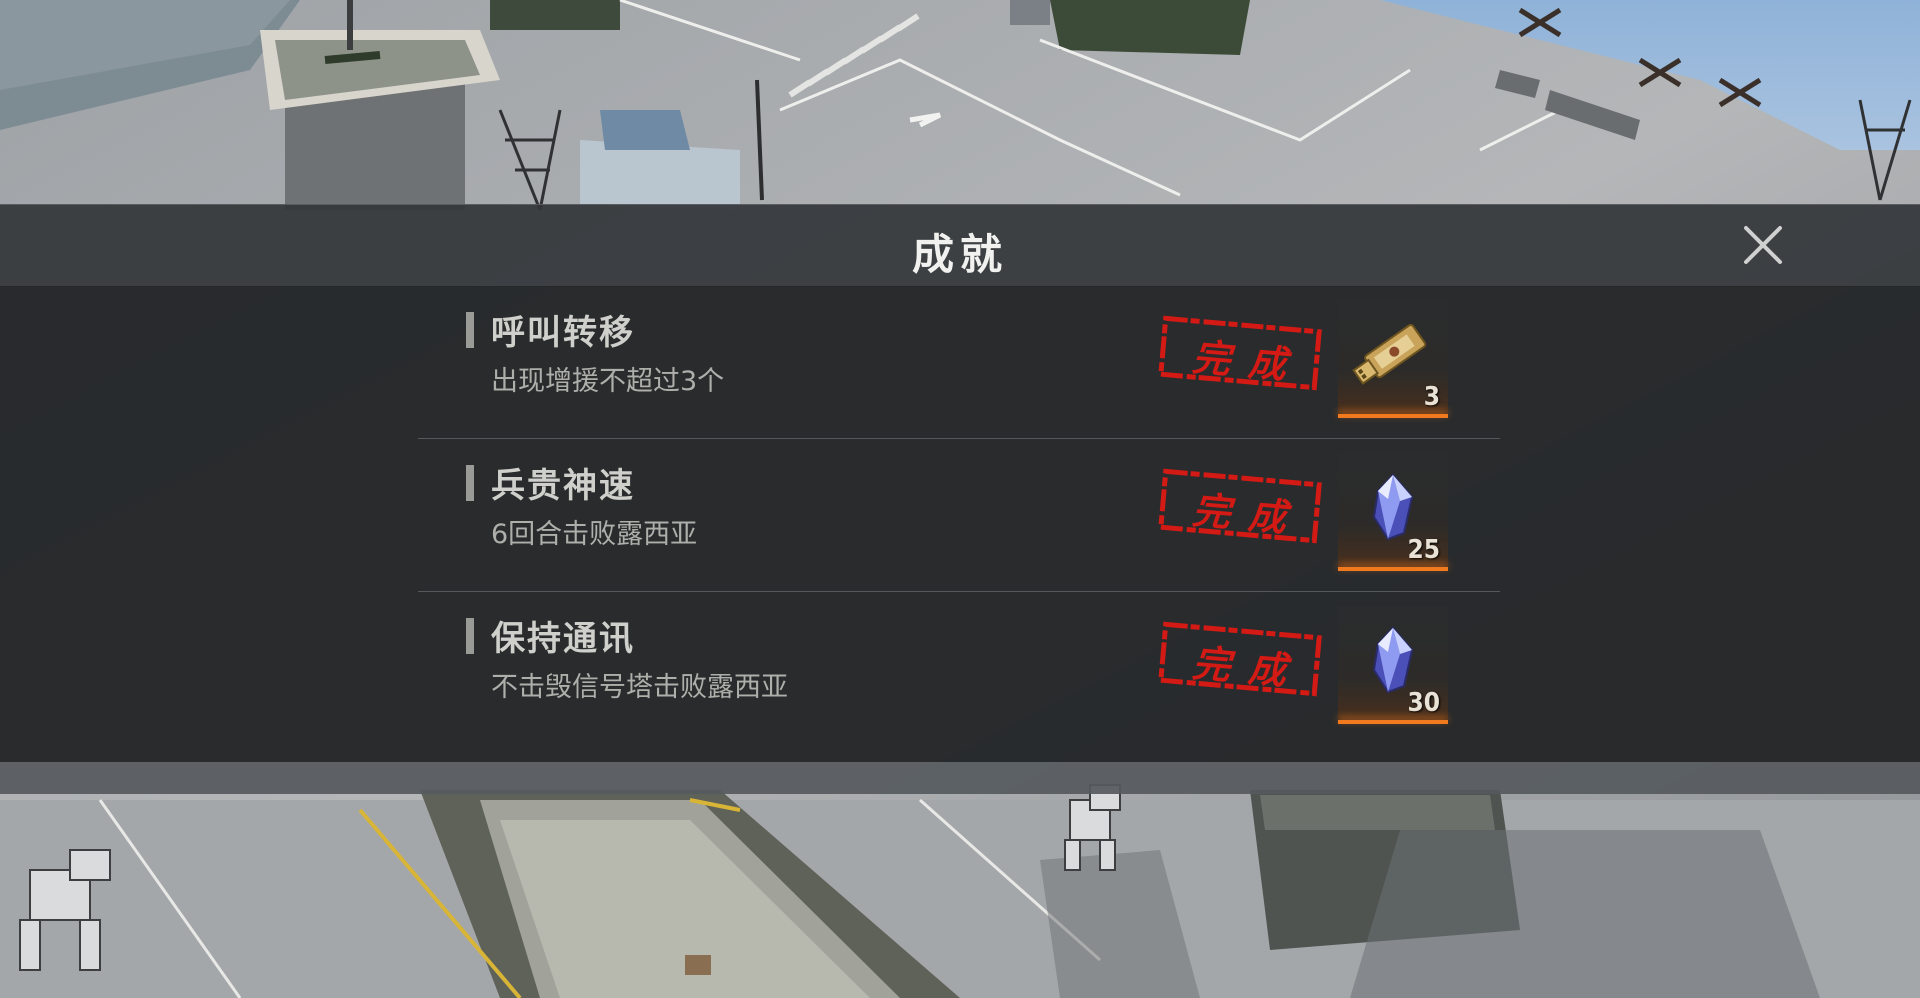 This screenshot has height=998, width=1920. I want to click on dialog-footer, so click(960, 778).